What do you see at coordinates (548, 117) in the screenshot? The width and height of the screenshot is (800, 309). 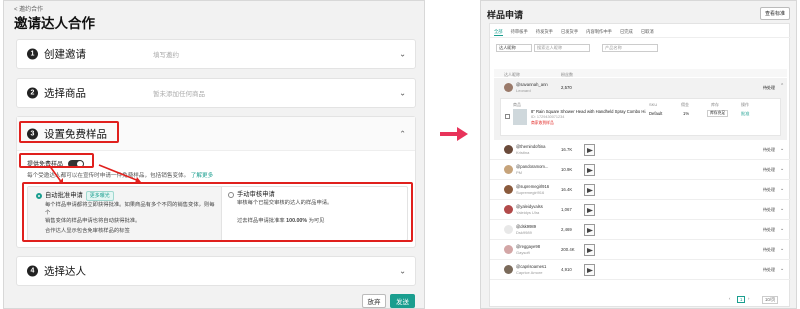 I see `product-id: ID: 1729430071234` at bounding box center [548, 117].